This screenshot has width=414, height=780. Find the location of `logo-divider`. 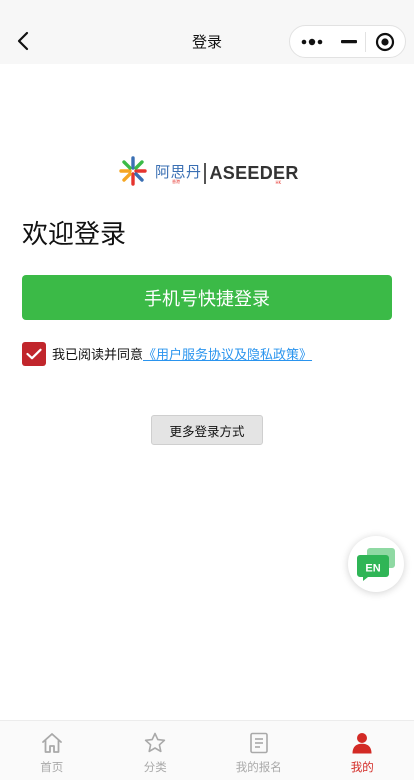

logo-divider is located at coordinates (205, 173).